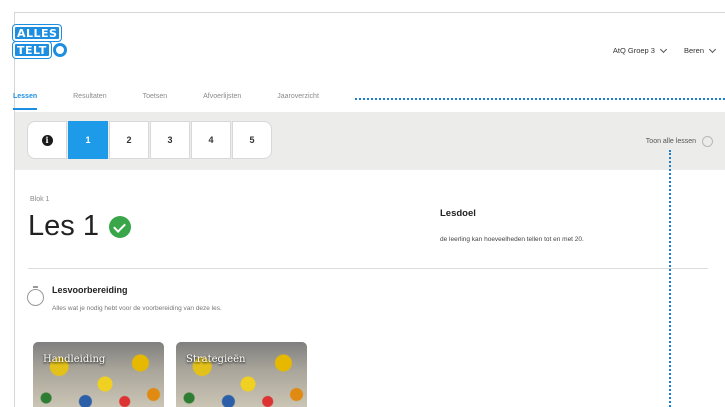 The image size is (725, 407). Describe the element at coordinates (40, 199) in the screenshot. I see `block-label: Blok 1` at that location.